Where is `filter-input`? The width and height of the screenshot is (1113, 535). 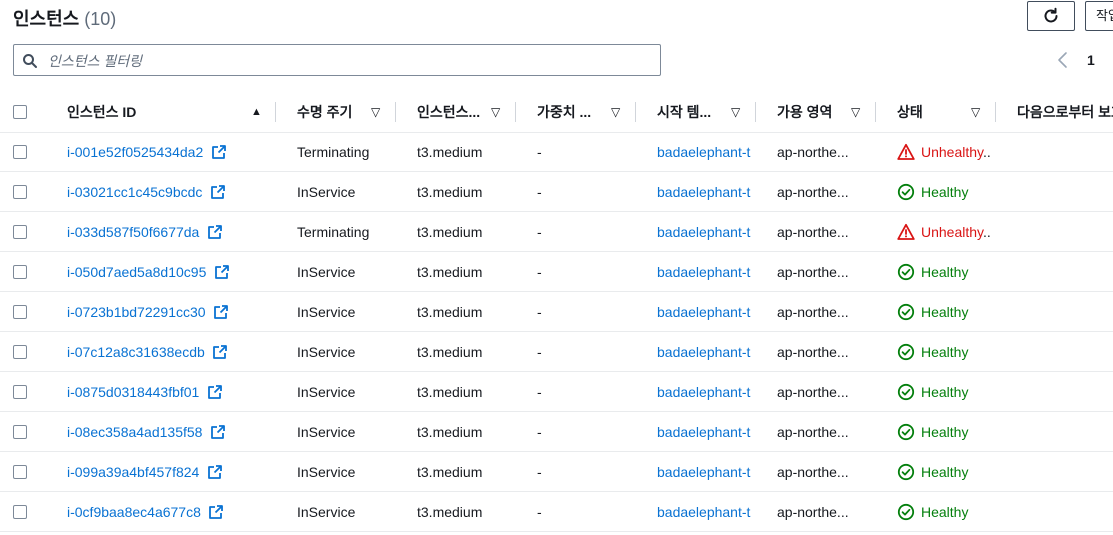
filter-input is located at coordinates (348, 61).